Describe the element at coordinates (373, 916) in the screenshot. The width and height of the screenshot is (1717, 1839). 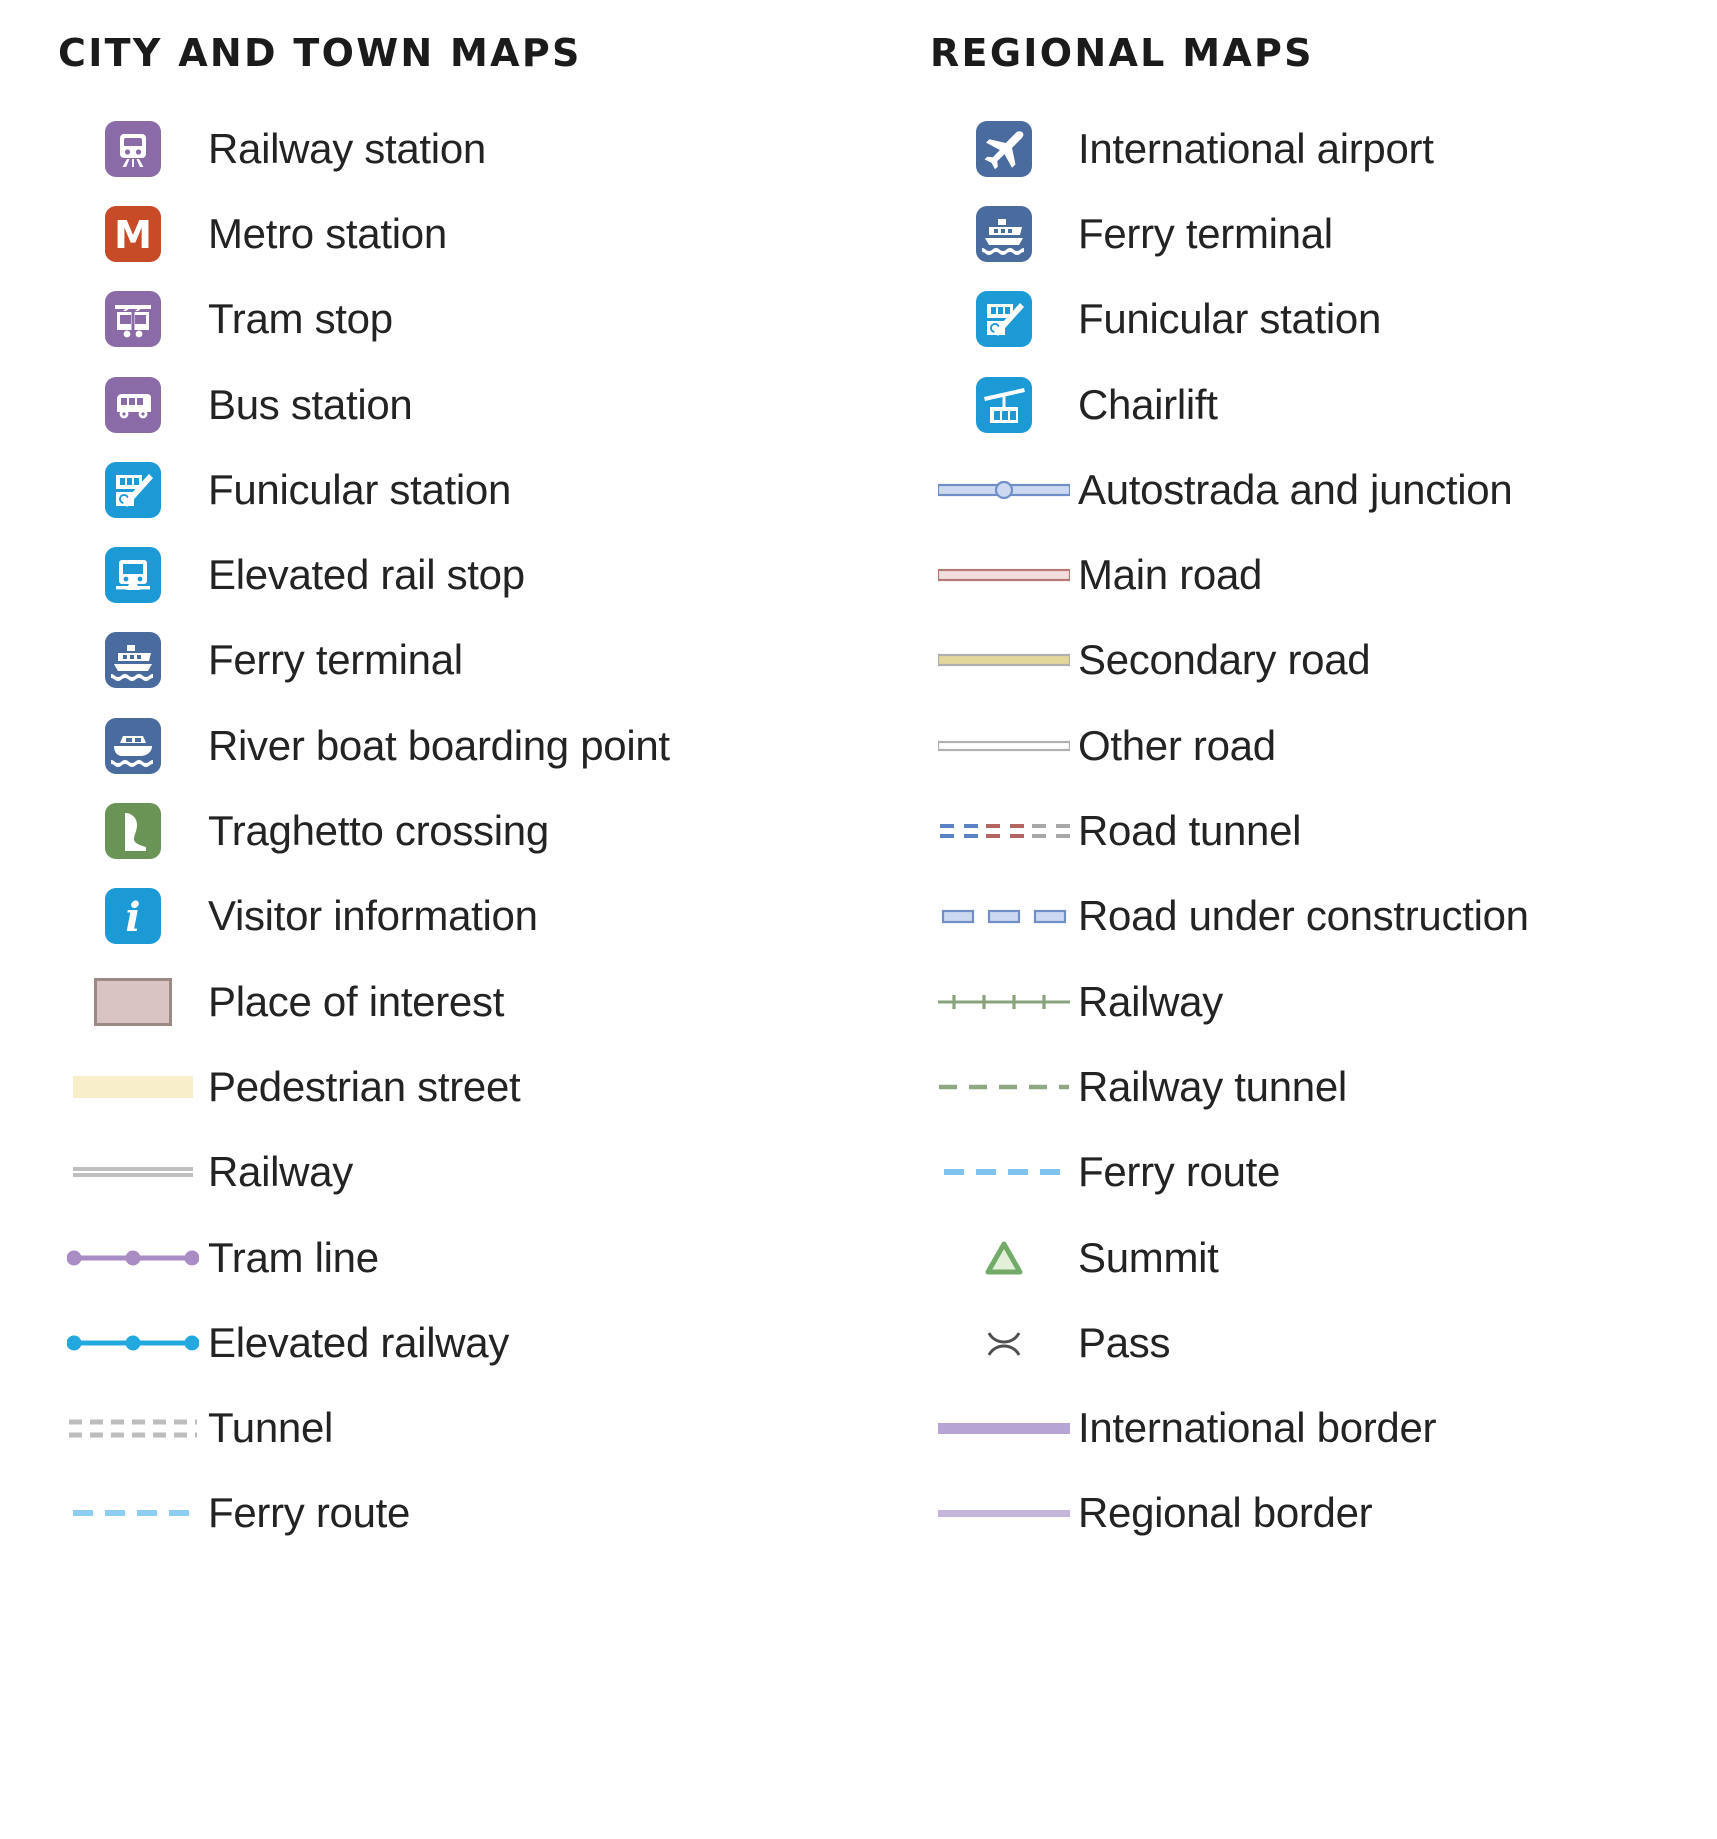
I see `legend-label: Visitor information` at that location.